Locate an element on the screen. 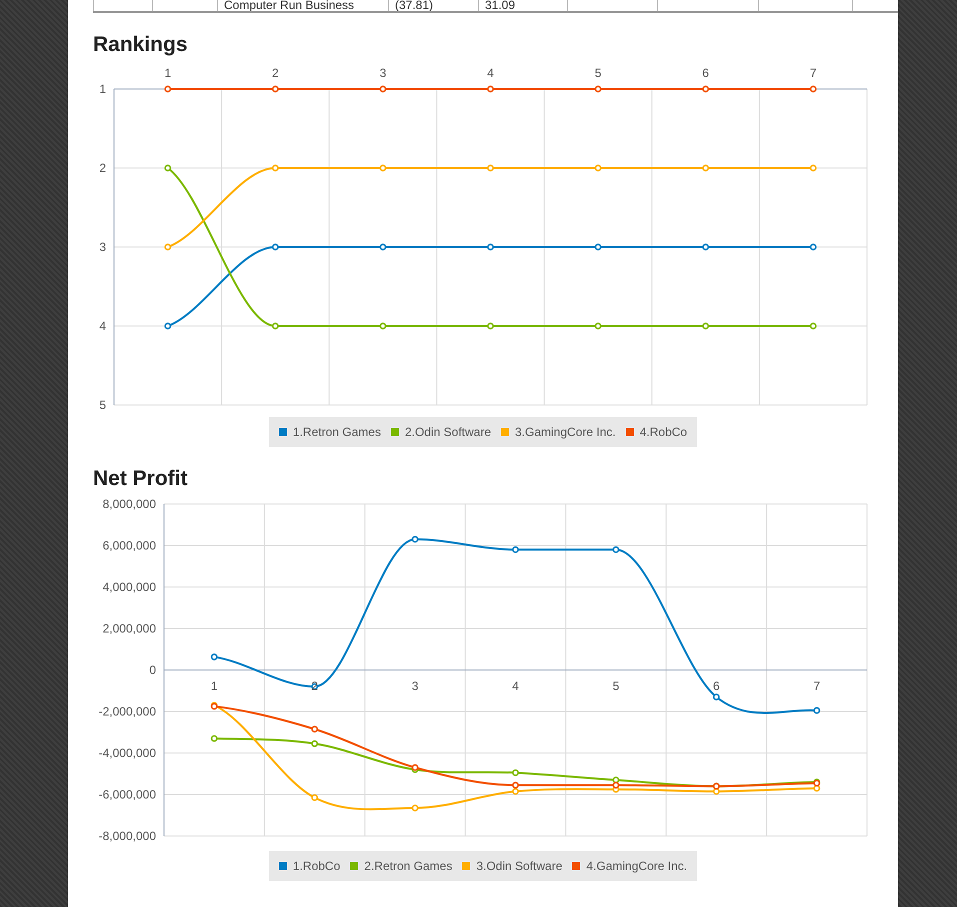  legend-label: 4.RobCo is located at coordinates (664, 432).